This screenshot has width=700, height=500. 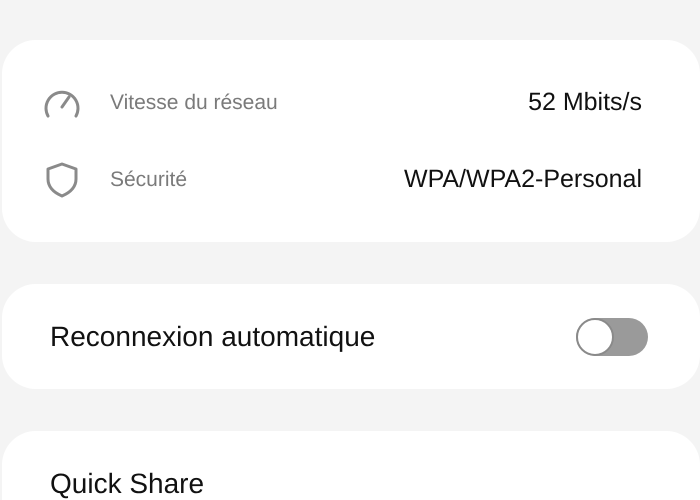 What do you see at coordinates (213, 336) in the screenshot?
I see `setting-label: Reconnexion automatique` at bounding box center [213, 336].